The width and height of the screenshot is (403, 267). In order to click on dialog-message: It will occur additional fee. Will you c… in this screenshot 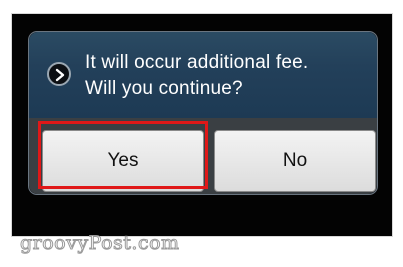, I will do `click(230, 76)`.